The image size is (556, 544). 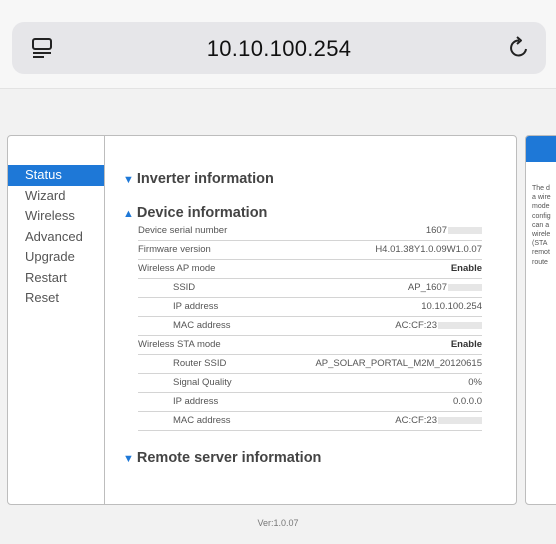 I want to click on ap-ssid-value: AP_1607, so click(x=427, y=287).